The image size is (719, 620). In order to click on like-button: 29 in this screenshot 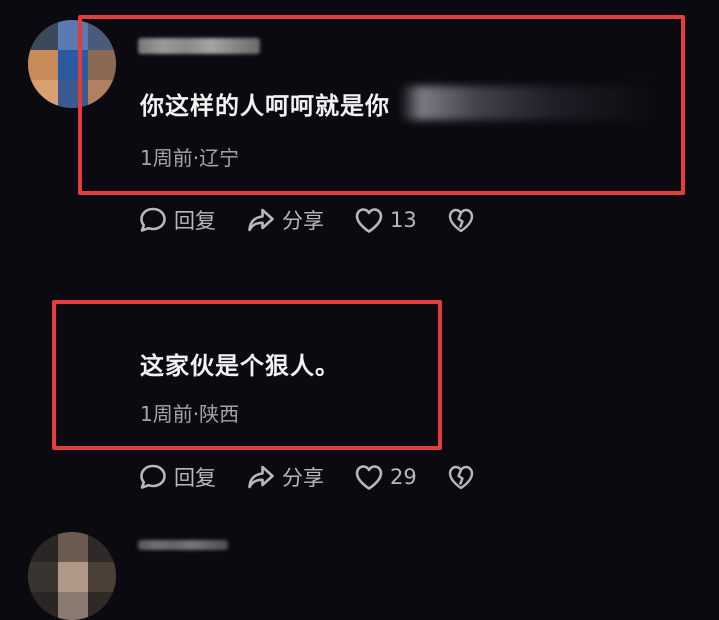, I will do `click(385, 477)`.